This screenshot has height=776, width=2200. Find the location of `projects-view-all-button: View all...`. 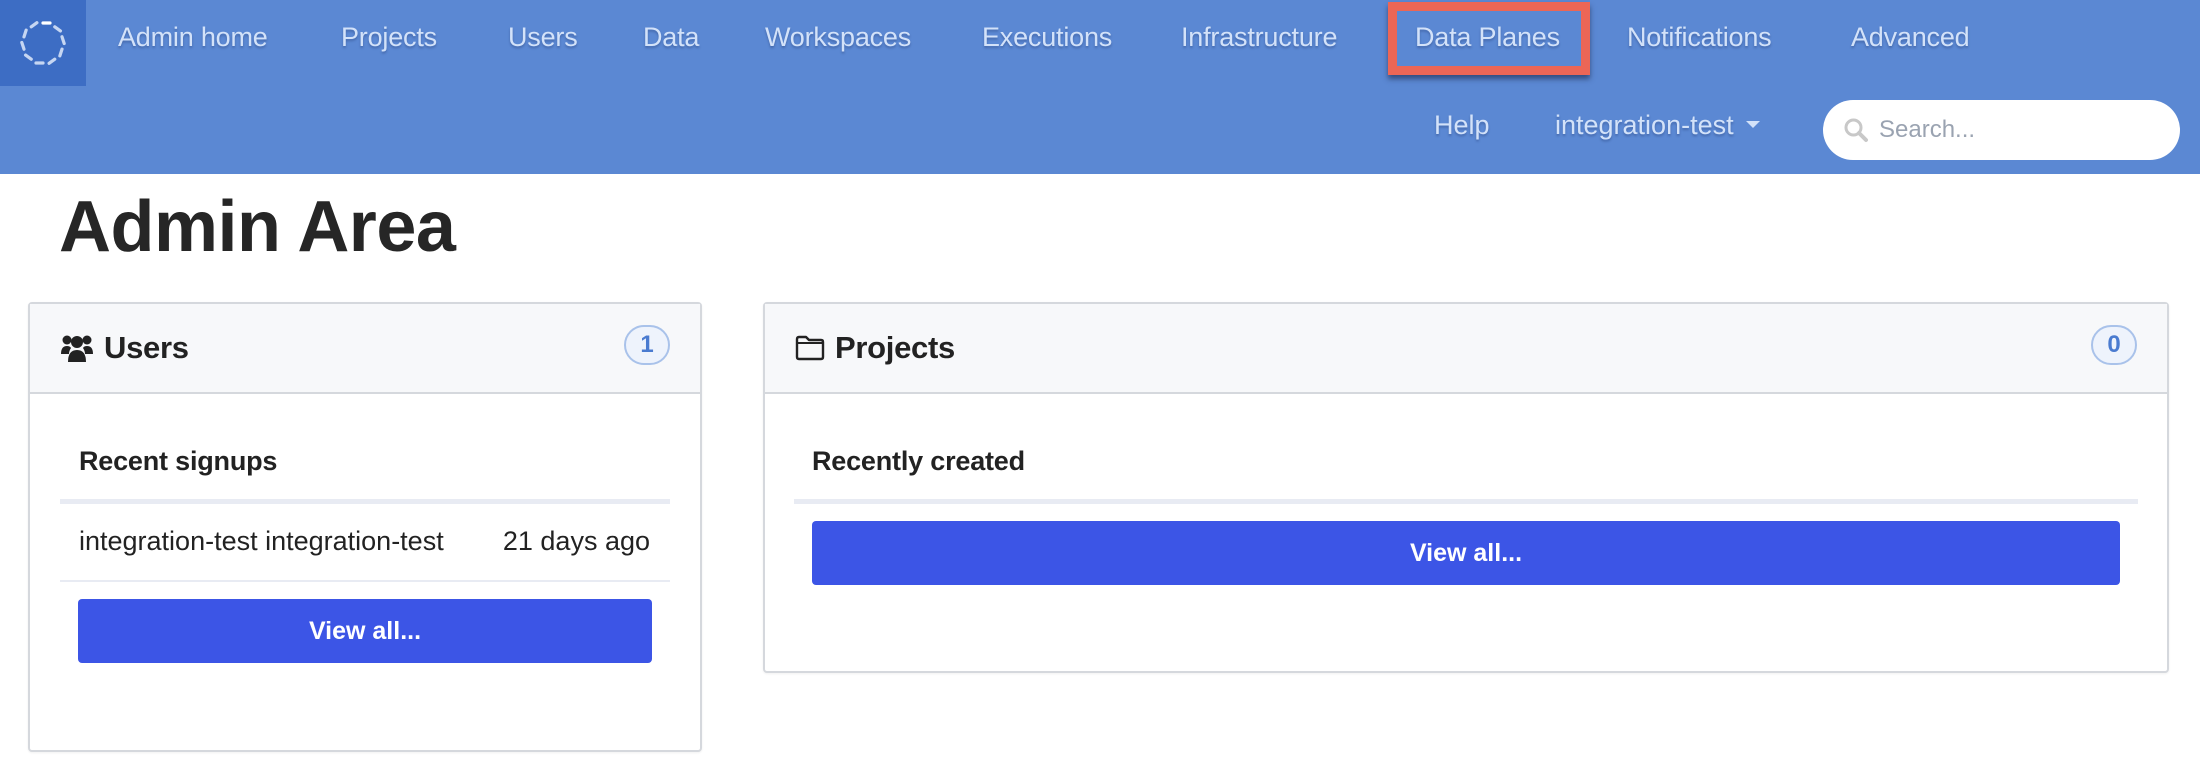

projects-view-all-button: View all... is located at coordinates (1466, 553).